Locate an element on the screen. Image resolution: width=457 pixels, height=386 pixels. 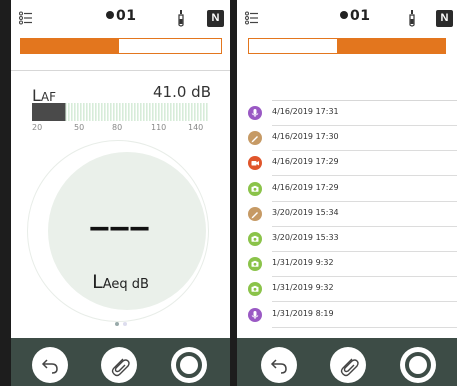
video-camera-icon is located at coordinates (255, 163).